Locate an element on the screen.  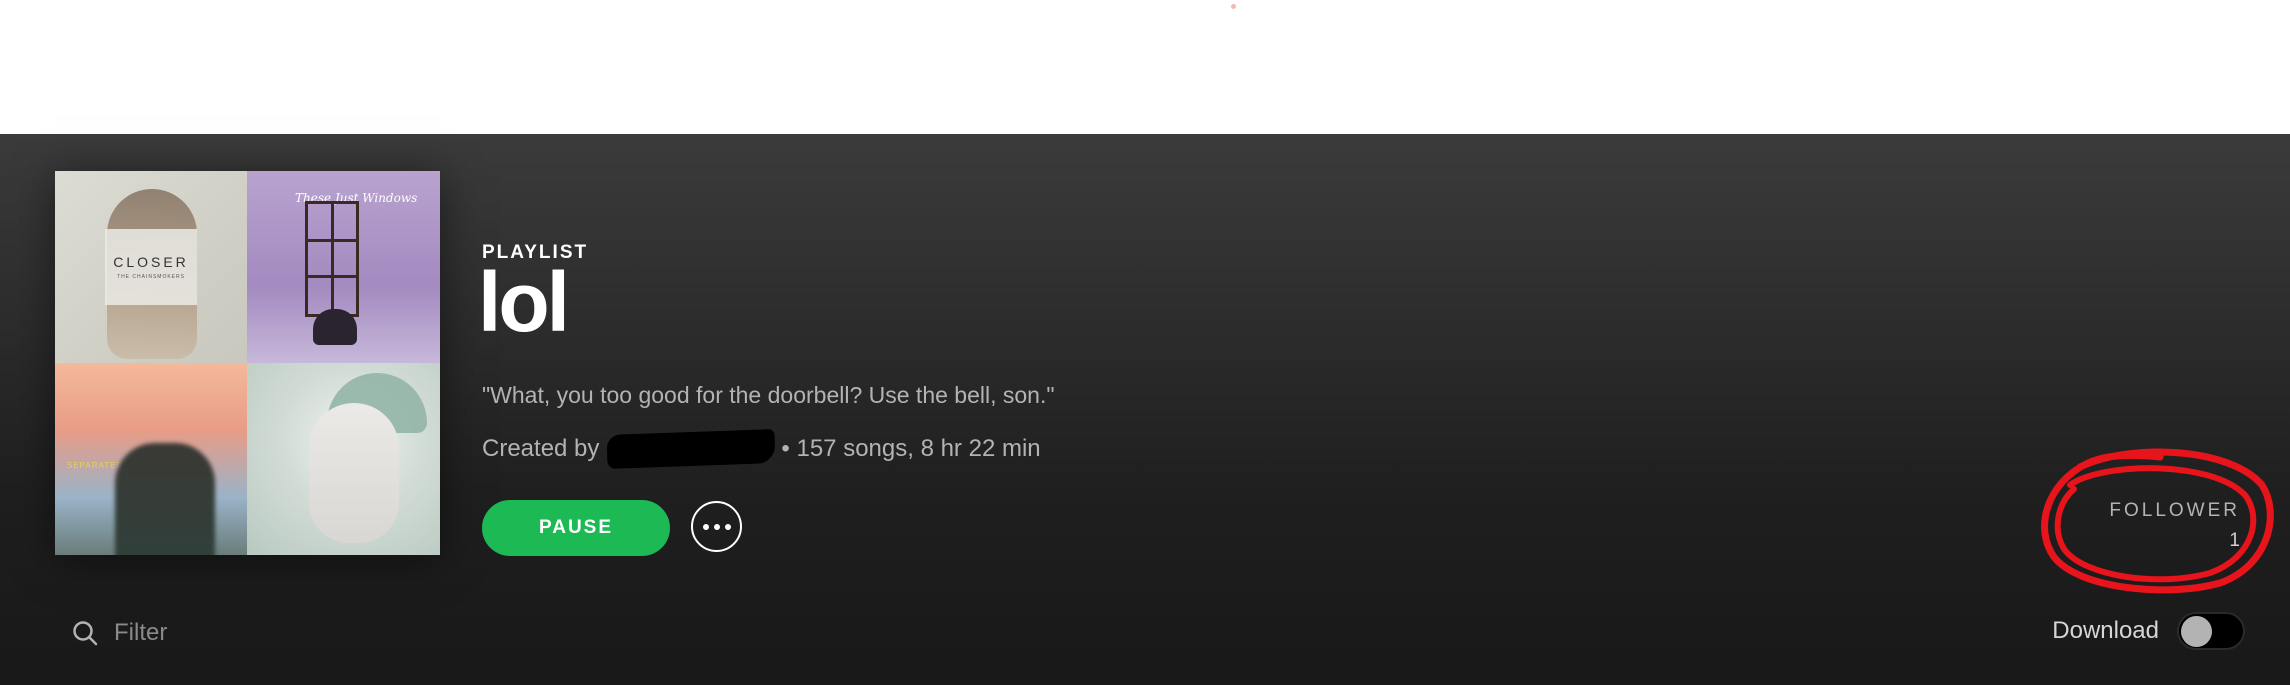
cover-art-title-box: CLOSER THE CHAINSMOKERS is located at coordinates (151, 267).